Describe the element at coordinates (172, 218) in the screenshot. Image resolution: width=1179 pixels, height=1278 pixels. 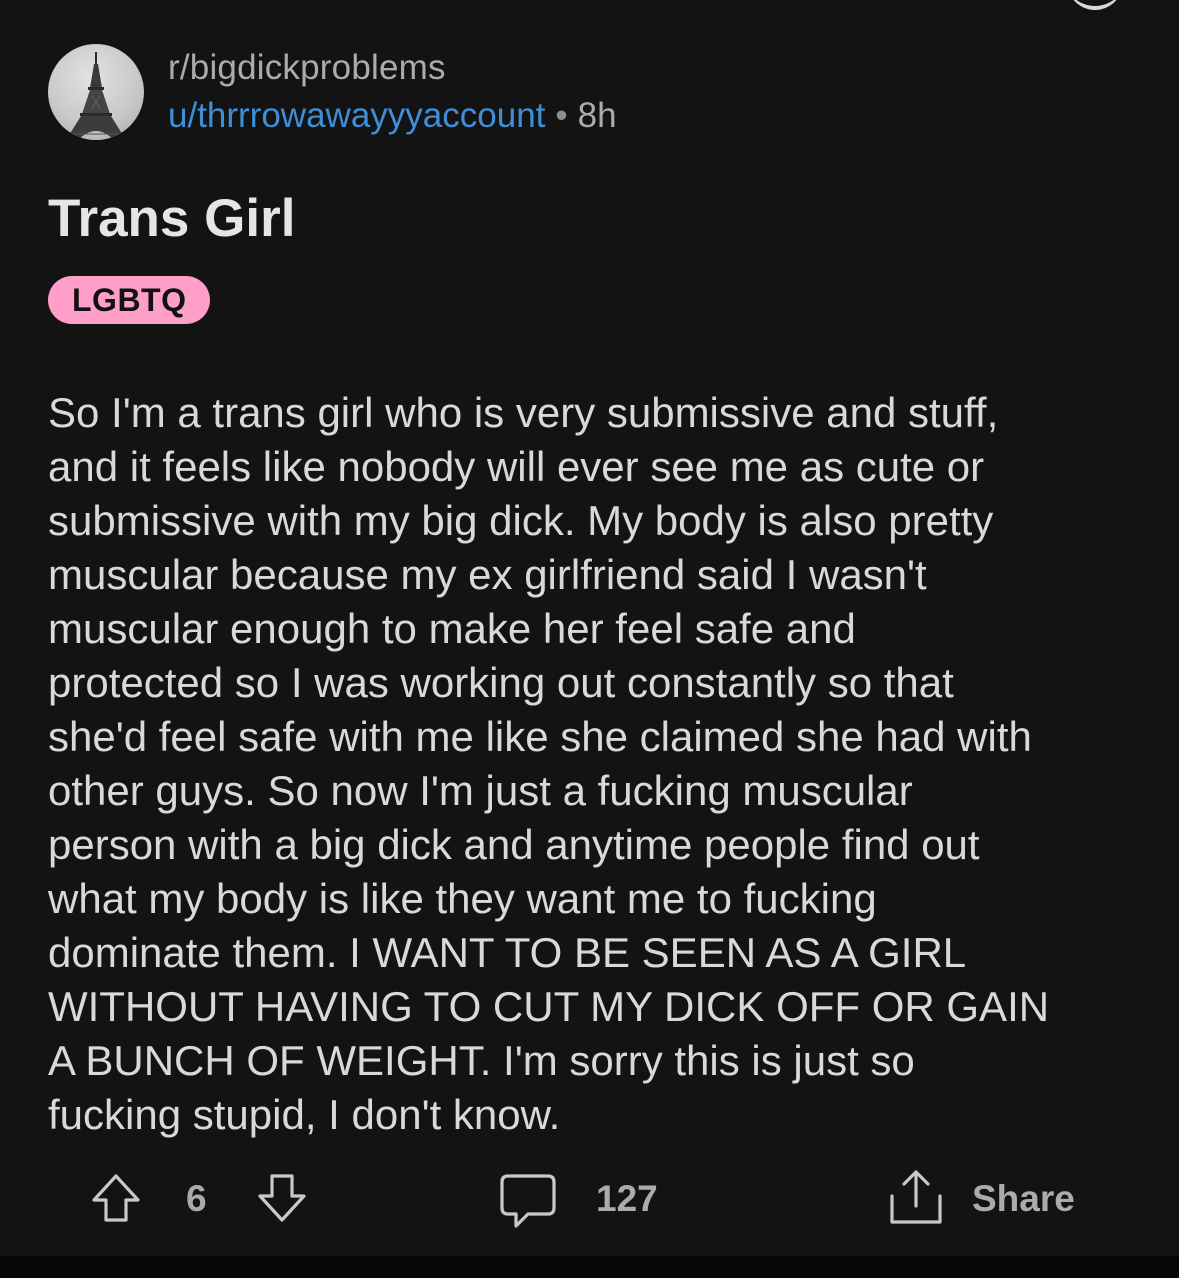
I see `post-title: Trans Girl` at that location.